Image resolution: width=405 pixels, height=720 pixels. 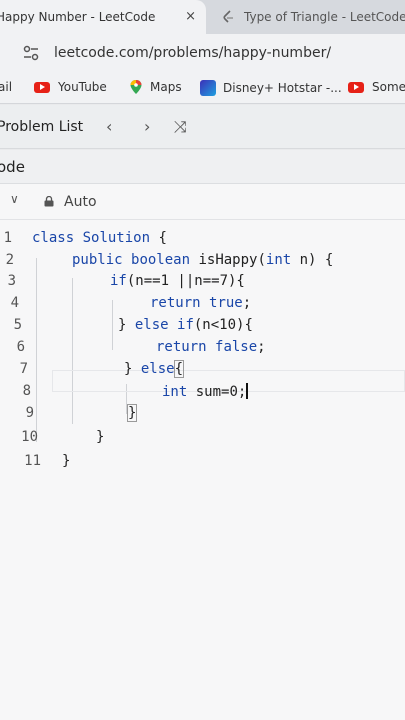 I want to click on lock-icon, so click(x=49, y=201).